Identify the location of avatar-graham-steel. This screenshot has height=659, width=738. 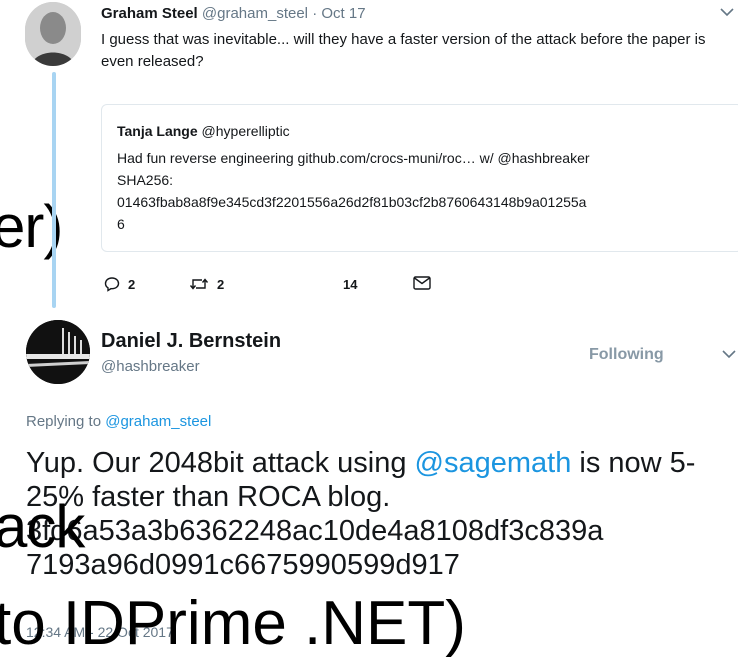
(53, 34).